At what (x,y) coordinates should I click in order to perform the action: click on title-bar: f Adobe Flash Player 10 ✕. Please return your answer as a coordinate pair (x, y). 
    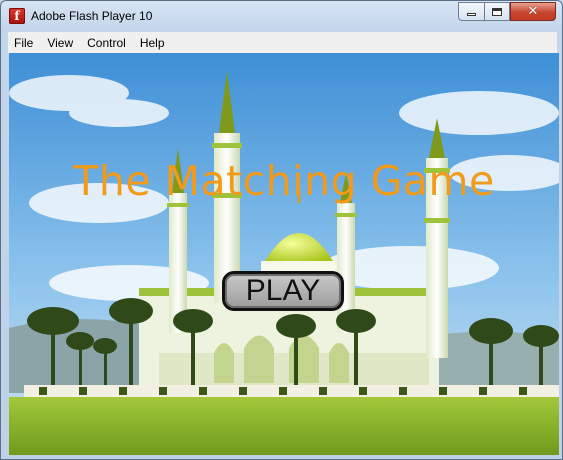
    Looking at the image, I should click on (281, 16).